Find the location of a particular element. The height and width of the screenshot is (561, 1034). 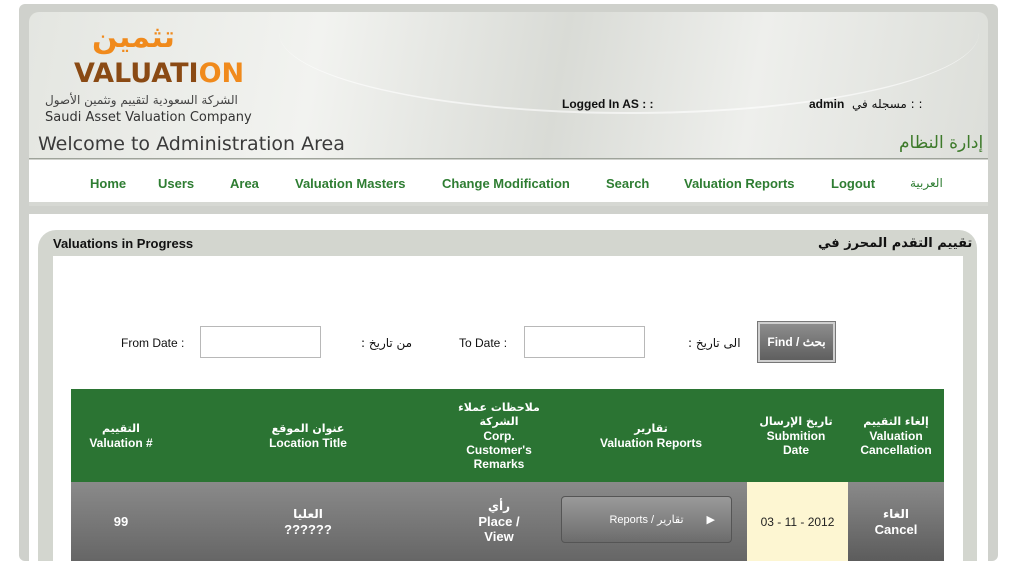

page-title: Welcome to Administration Area is located at coordinates (191, 144).